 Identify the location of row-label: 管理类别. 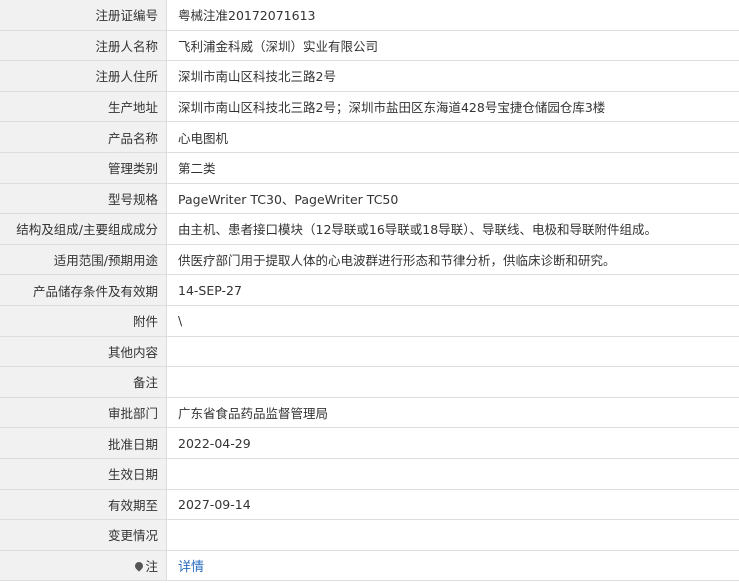
(83, 168).